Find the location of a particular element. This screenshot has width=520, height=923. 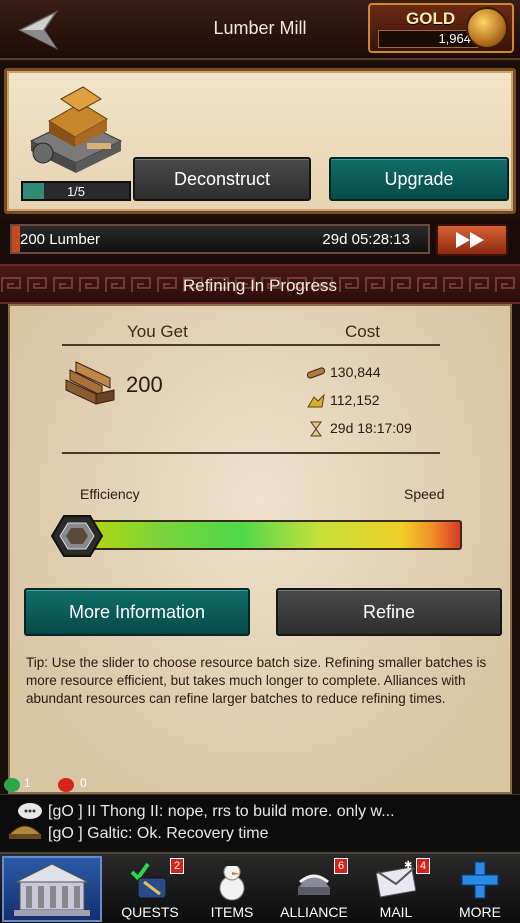

fast-forward-icon is located at coordinates (470, 240).